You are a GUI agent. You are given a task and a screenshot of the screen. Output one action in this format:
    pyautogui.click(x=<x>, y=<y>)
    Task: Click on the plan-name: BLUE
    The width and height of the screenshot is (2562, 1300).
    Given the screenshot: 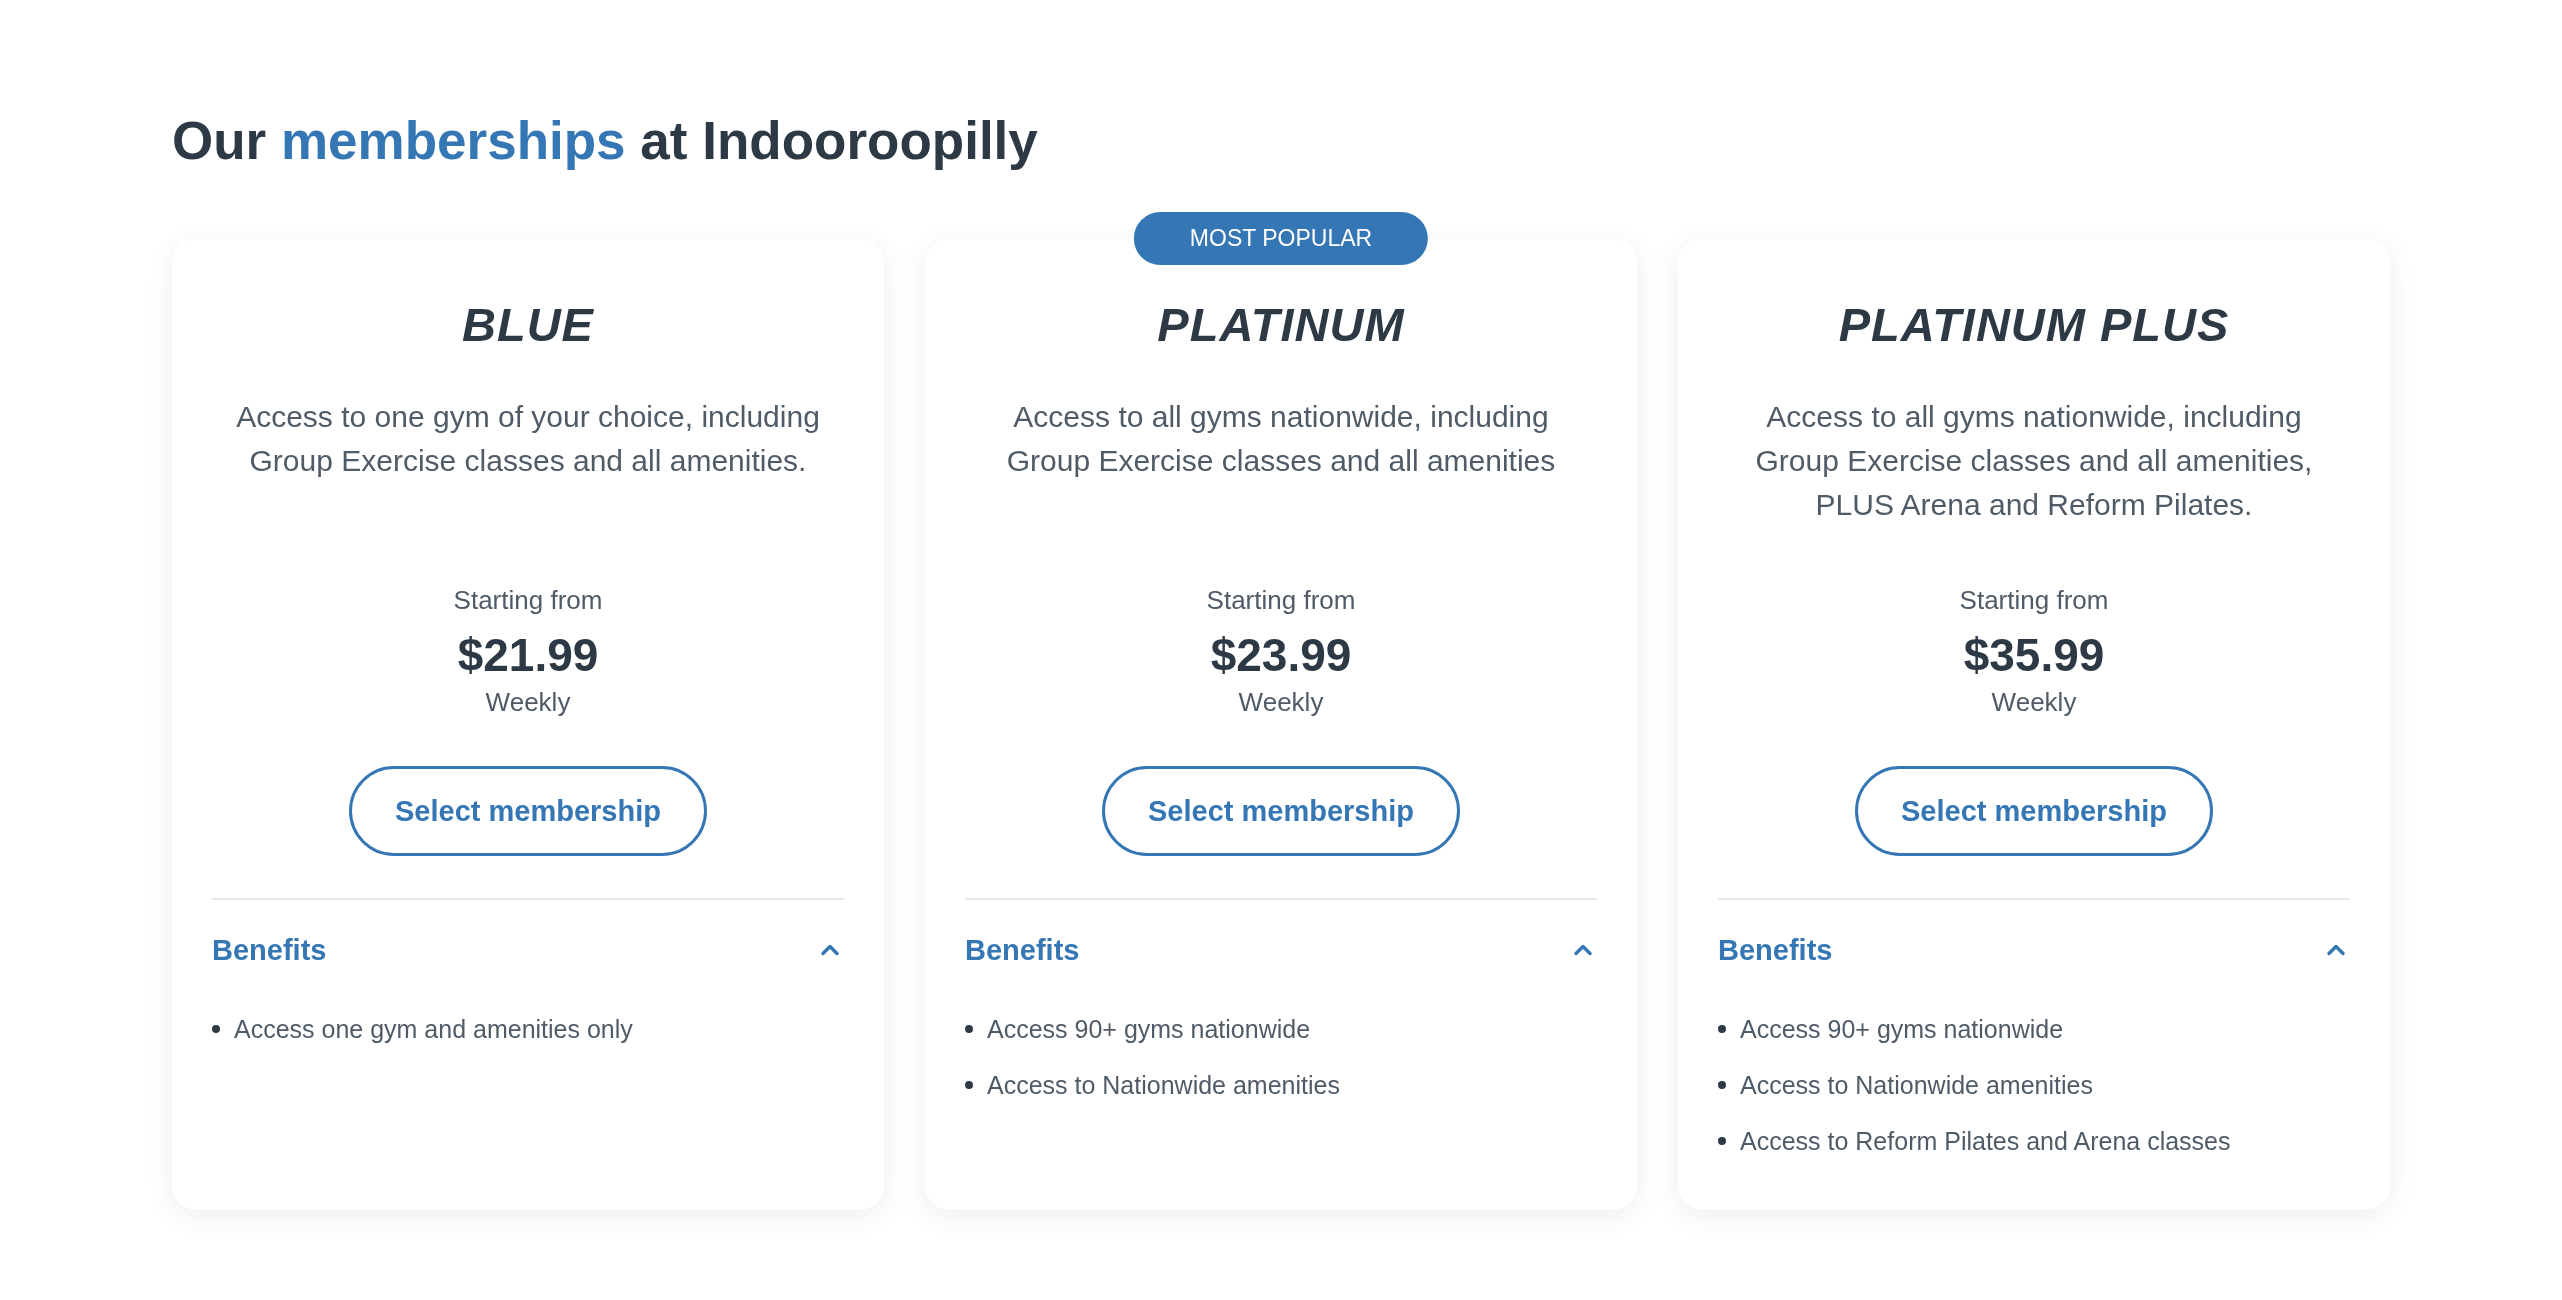 What is the action you would take?
    pyautogui.click(x=528, y=325)
    